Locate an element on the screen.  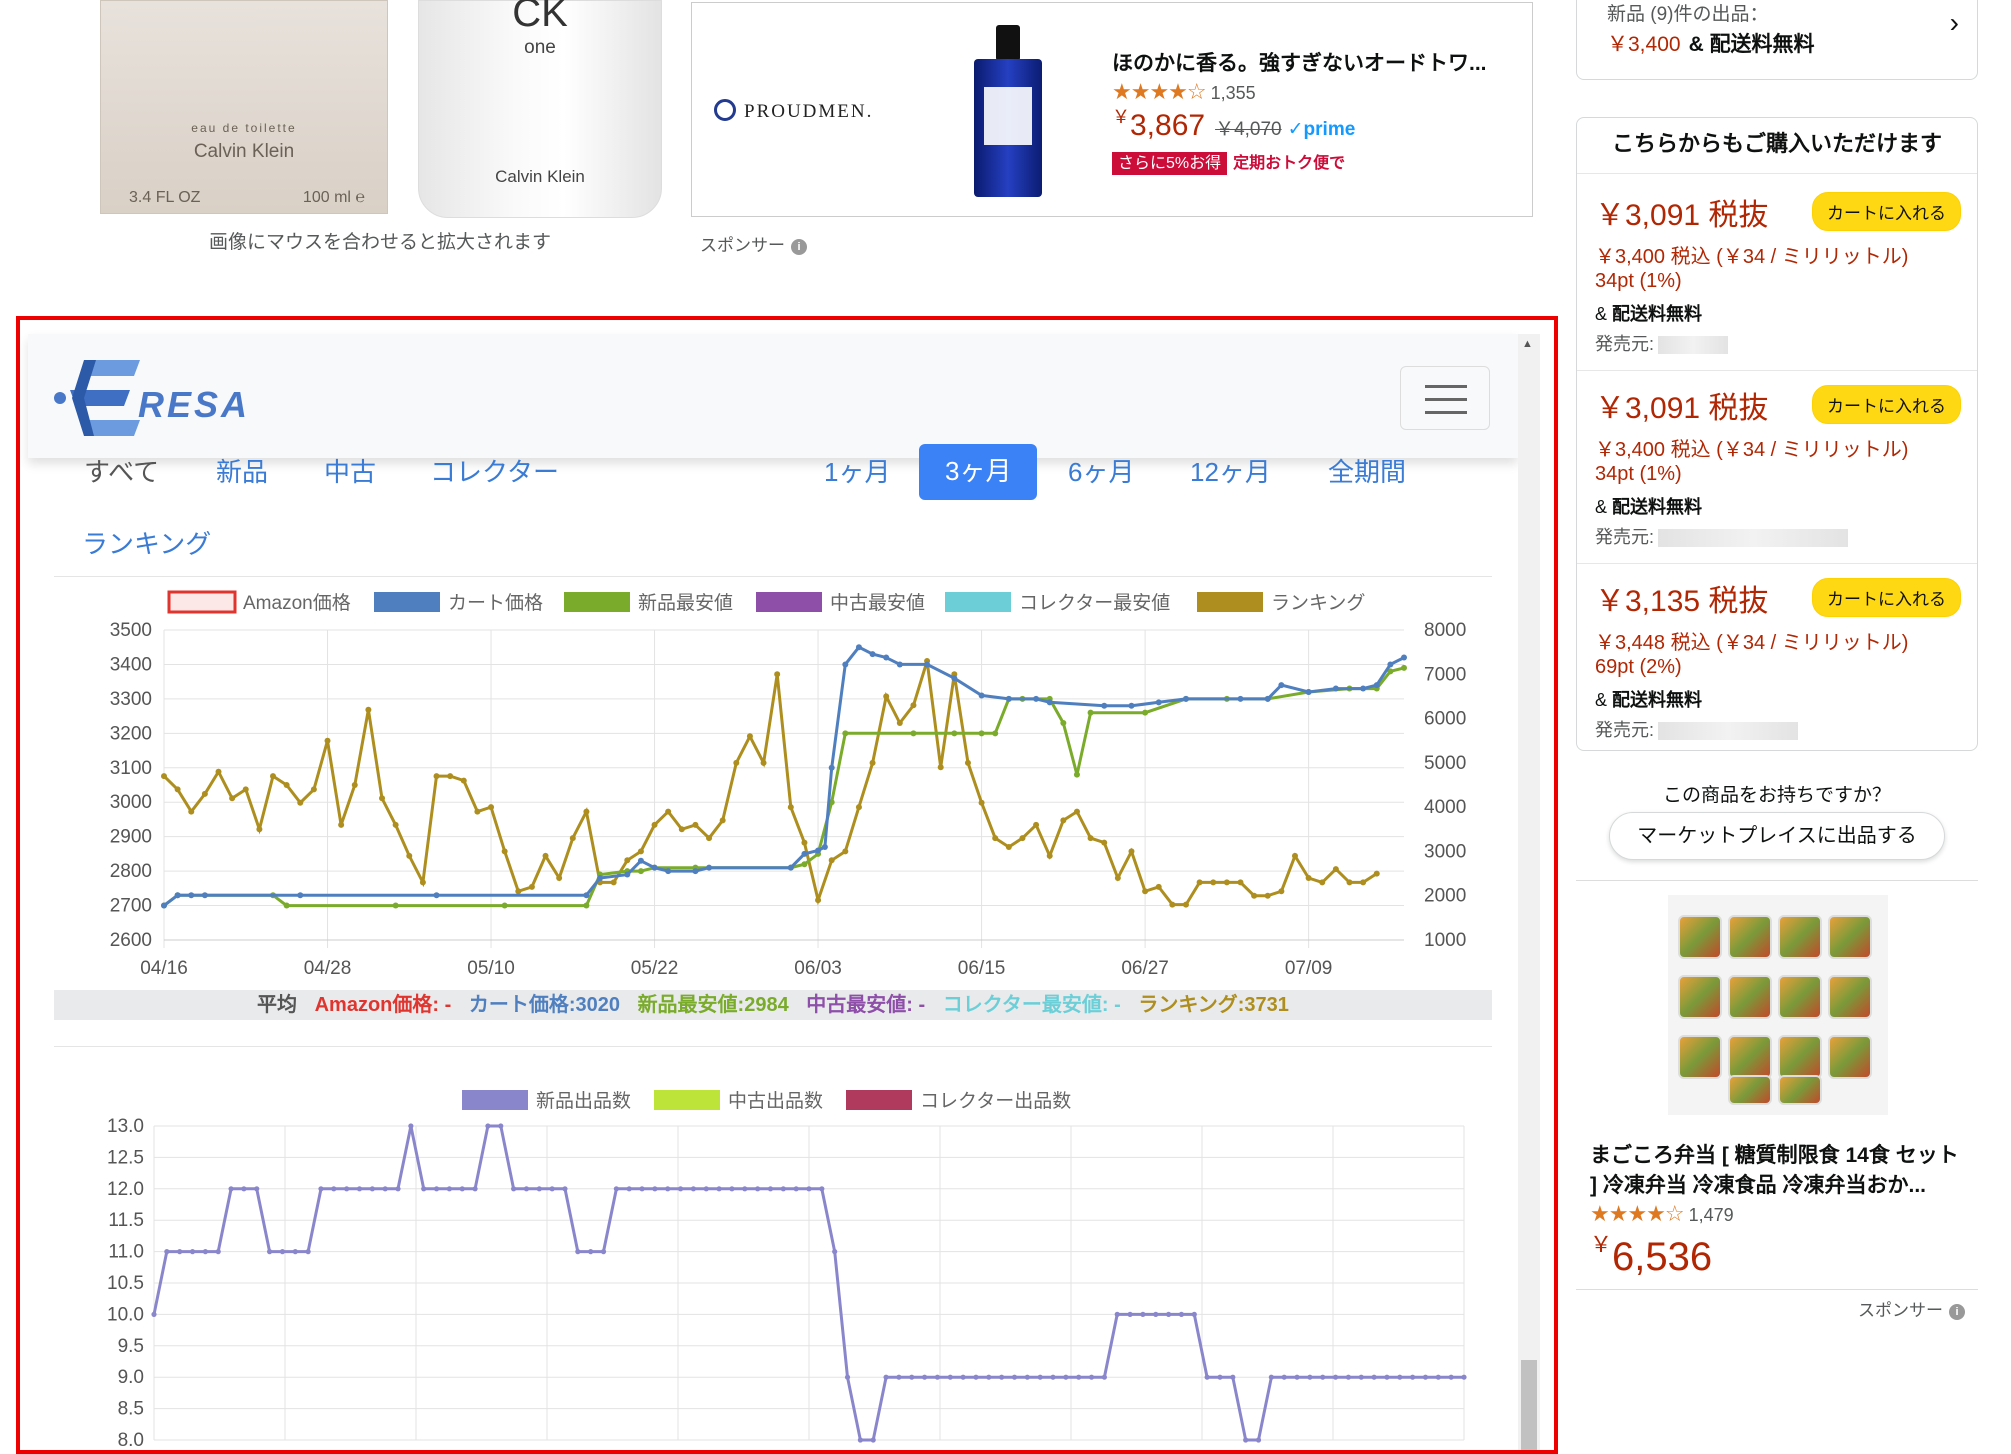
list-price: ￥4,070 is located at coordinates (1248, 129).